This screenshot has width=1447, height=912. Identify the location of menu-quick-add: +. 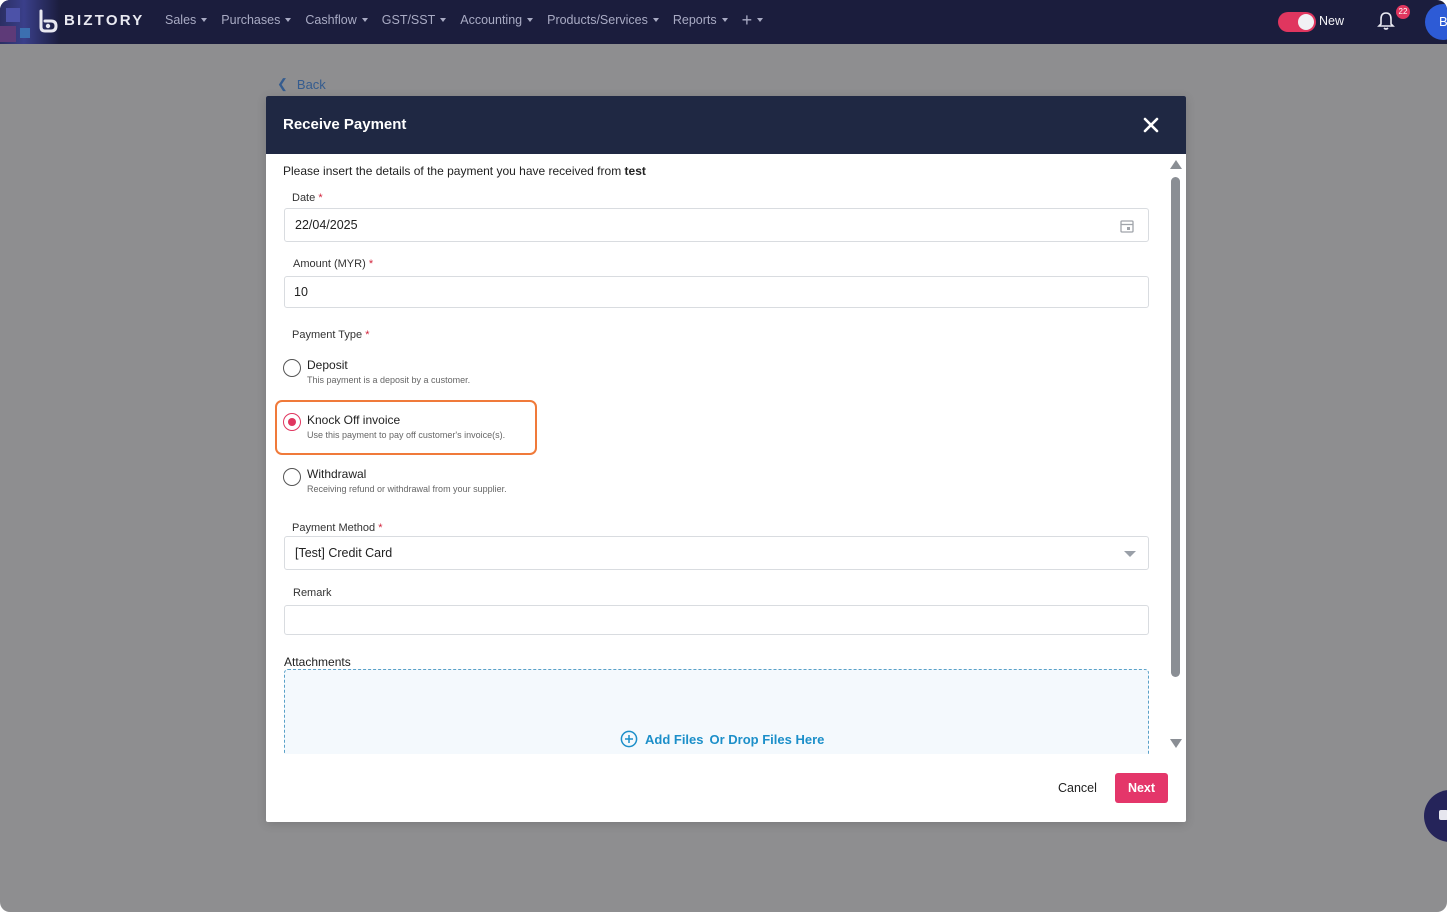
(752, 20).